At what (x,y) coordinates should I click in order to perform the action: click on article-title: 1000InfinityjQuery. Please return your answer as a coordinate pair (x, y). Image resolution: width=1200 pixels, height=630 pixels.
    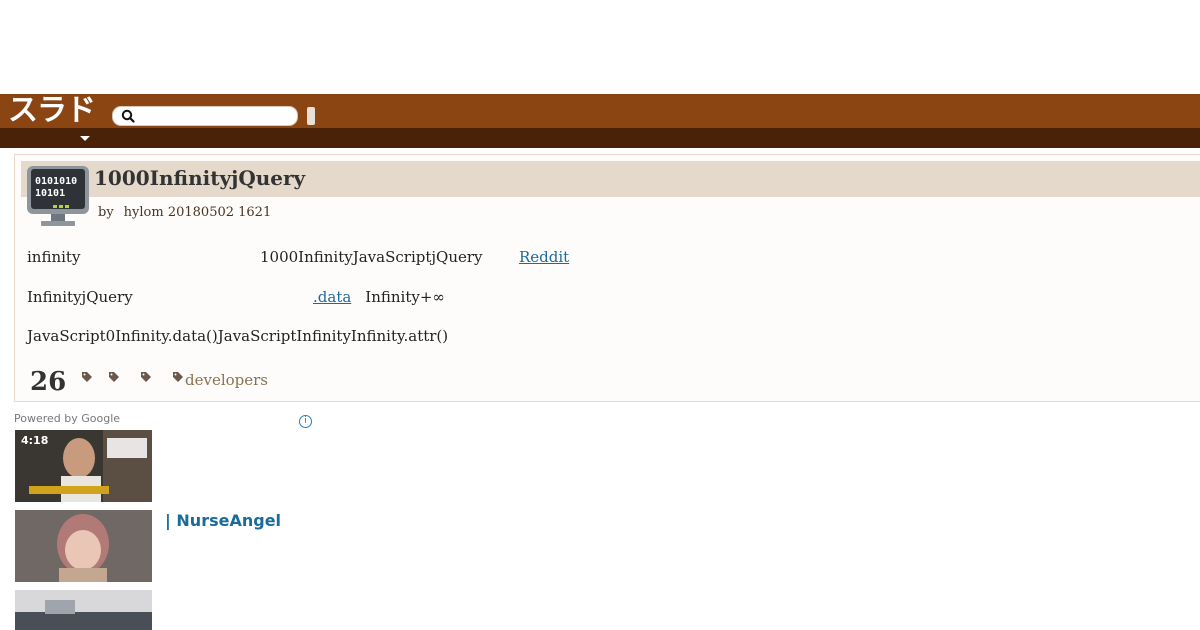
    Looking at the image, I should click on (199, 178).